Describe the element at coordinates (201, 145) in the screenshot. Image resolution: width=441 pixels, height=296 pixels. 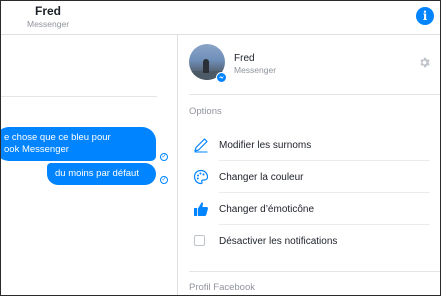
I see `pencil-icon` at that location.